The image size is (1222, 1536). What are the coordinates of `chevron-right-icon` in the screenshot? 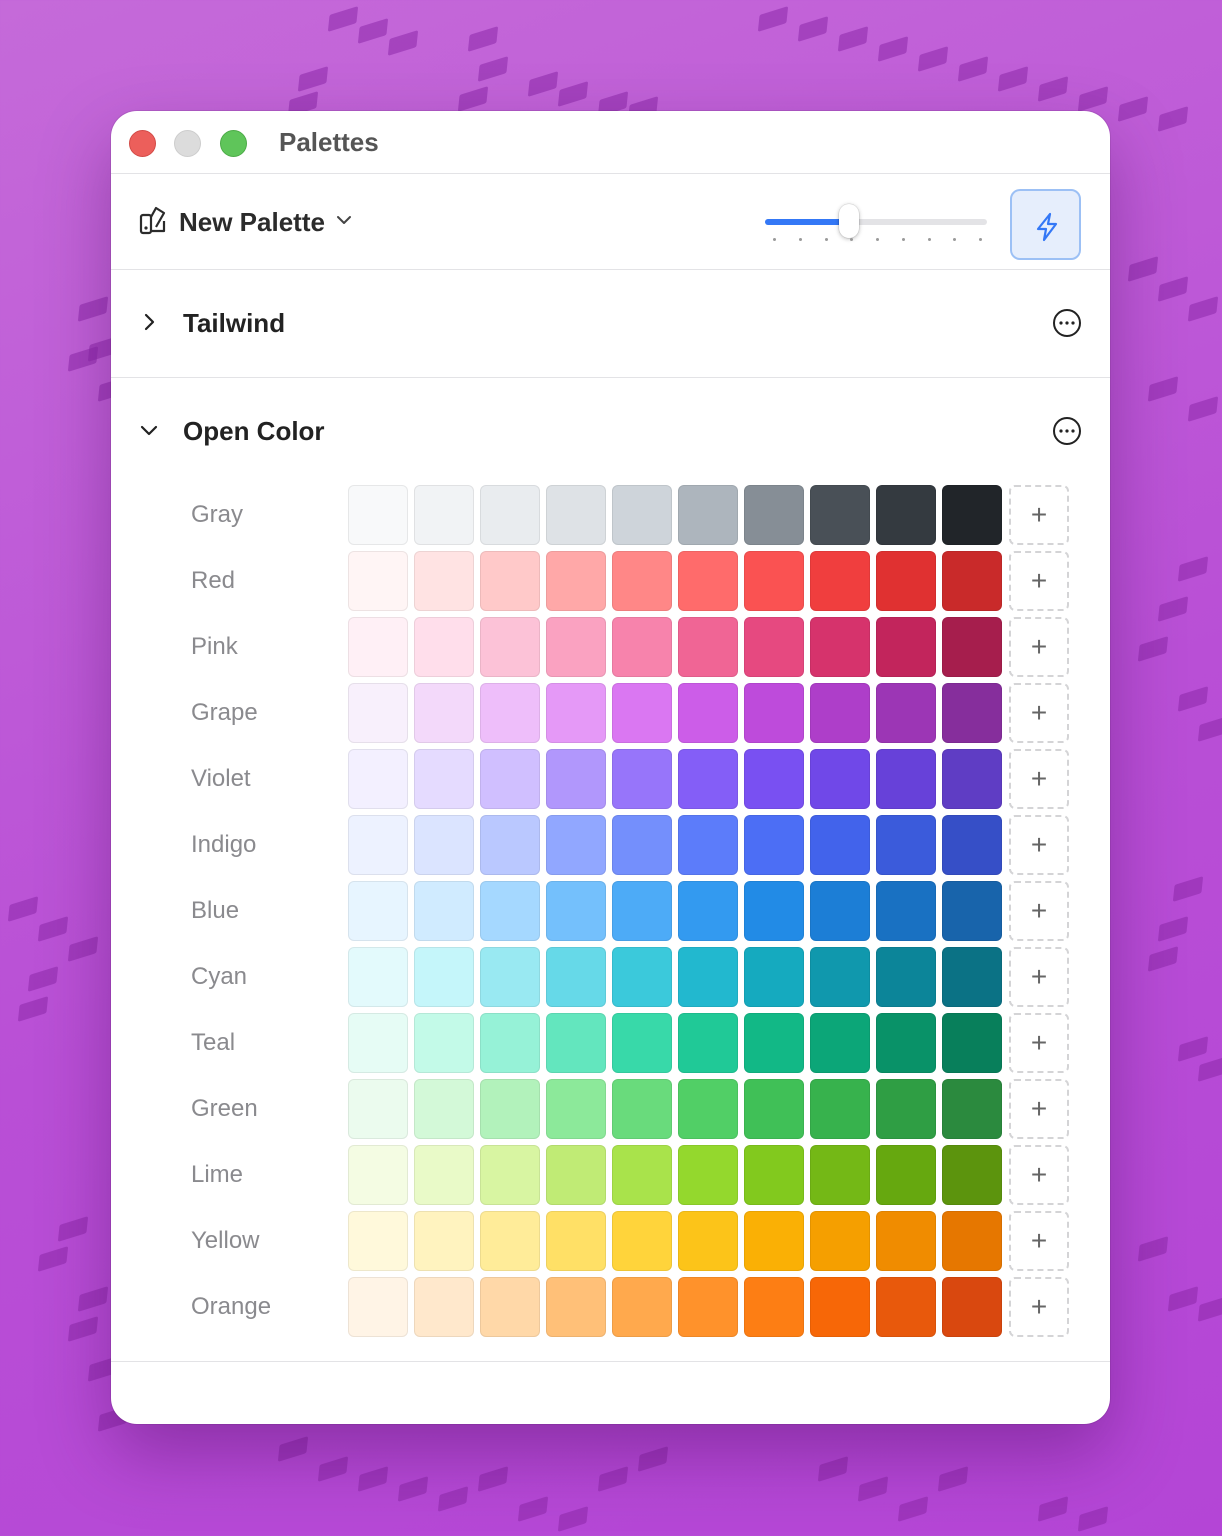 It's located at (149, 322).